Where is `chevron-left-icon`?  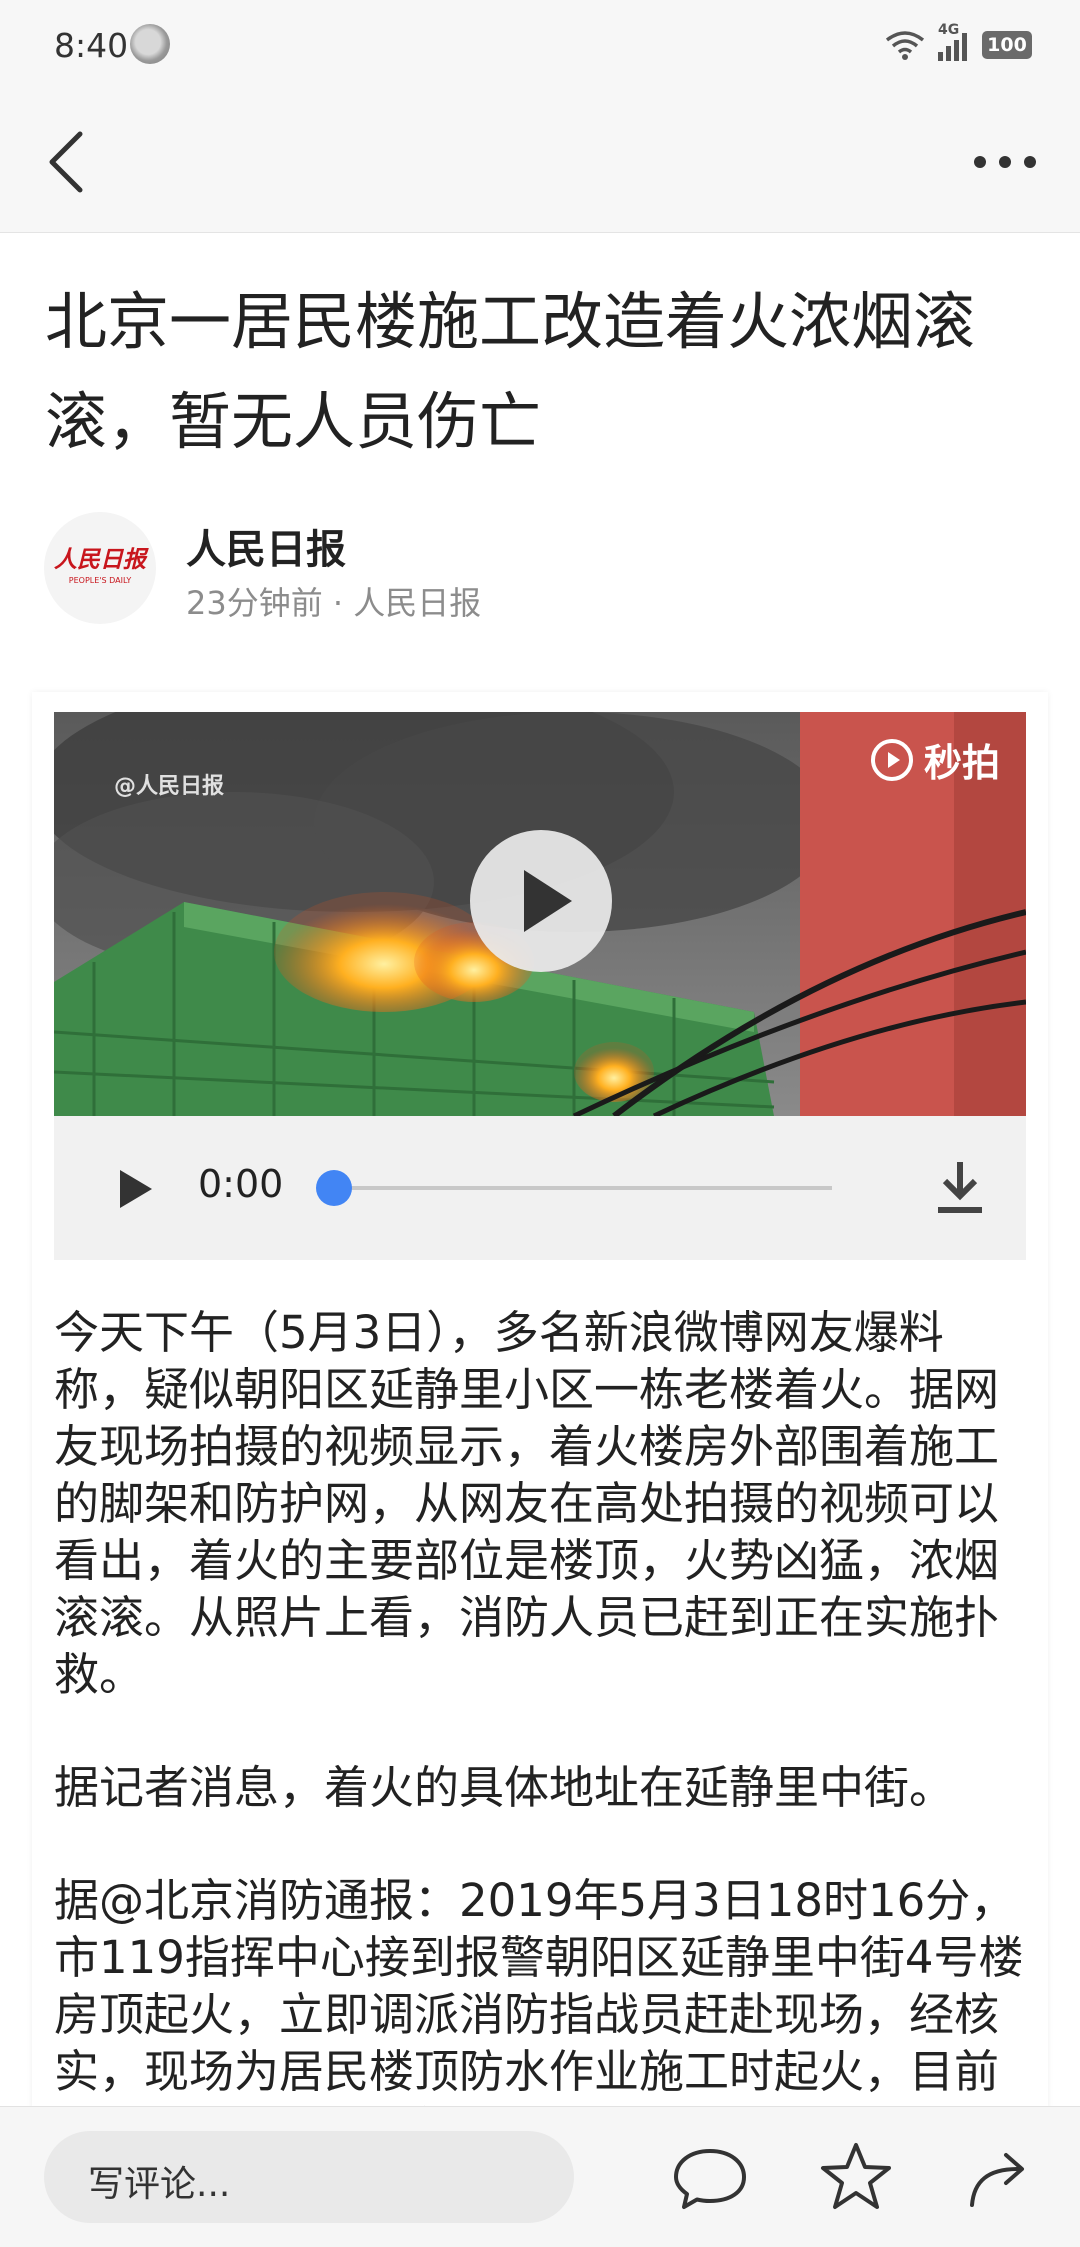 chevron-left-icon is located at coordinates (66, 162).